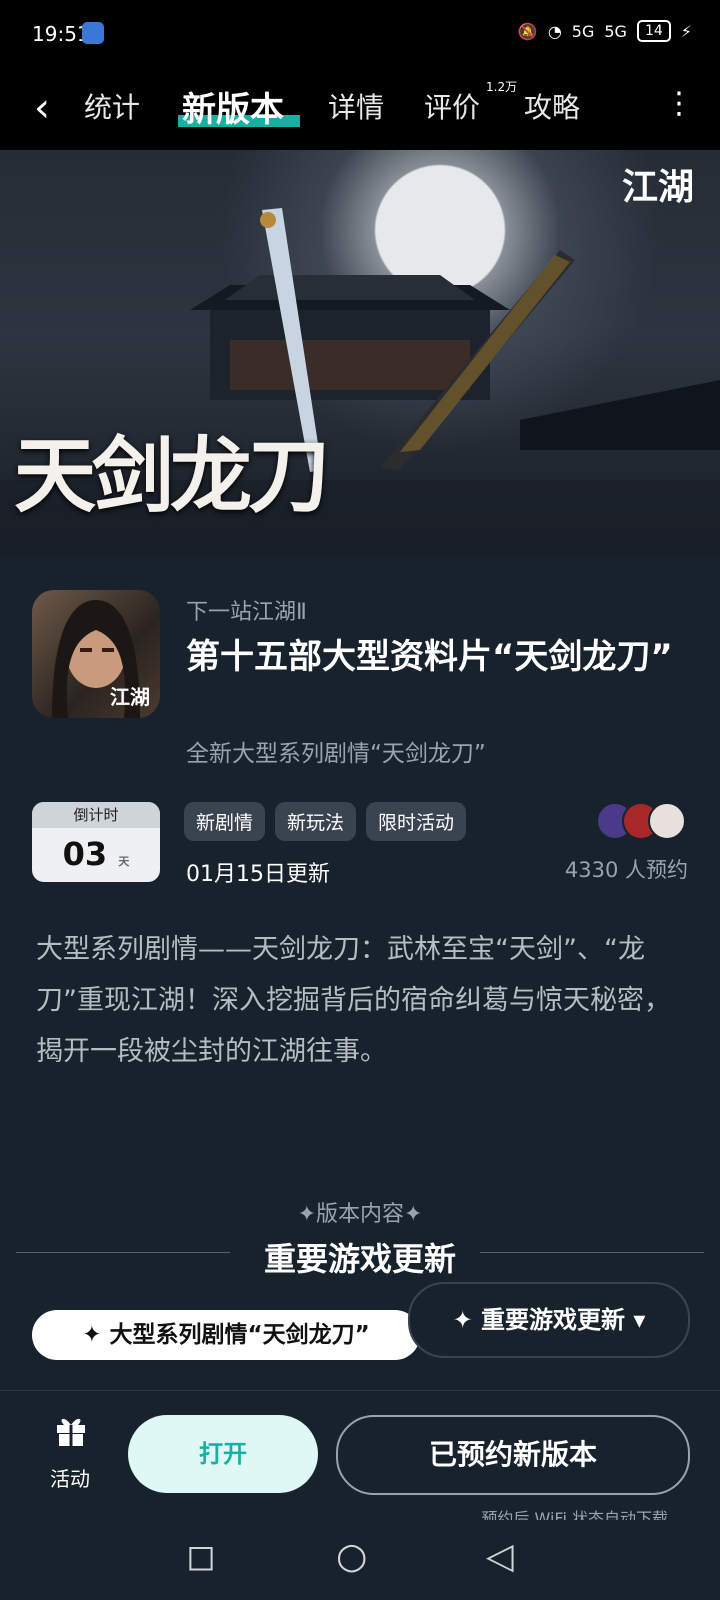  I want to click on system-navigation-bar: ◻ ○ ◁, so click(360, 1560).